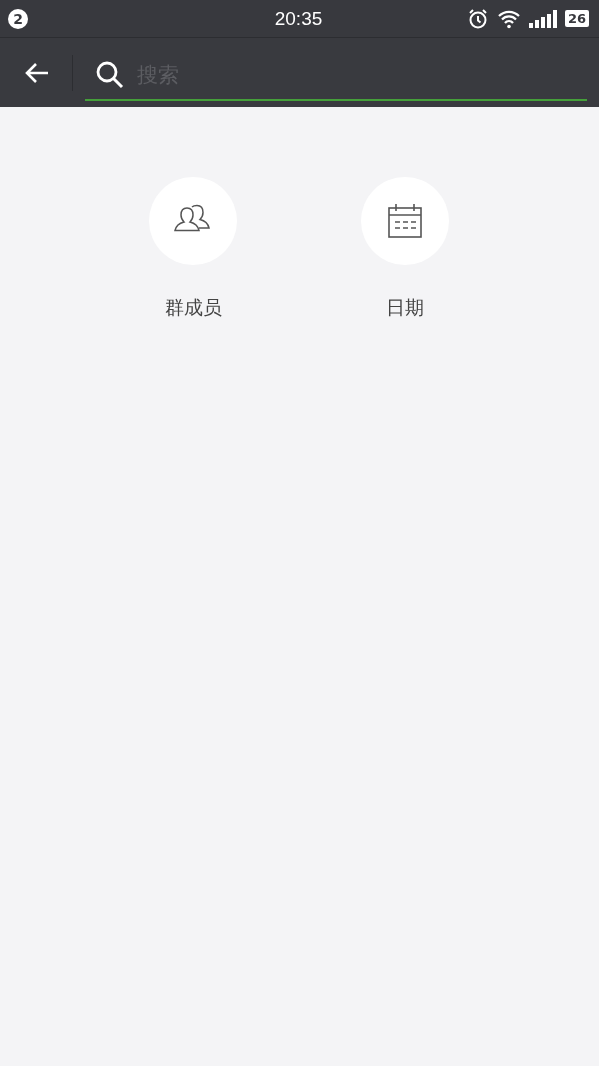 This screenshot has height=1066, width=599. I want to click on option-label: 日期, so click(405, 307).